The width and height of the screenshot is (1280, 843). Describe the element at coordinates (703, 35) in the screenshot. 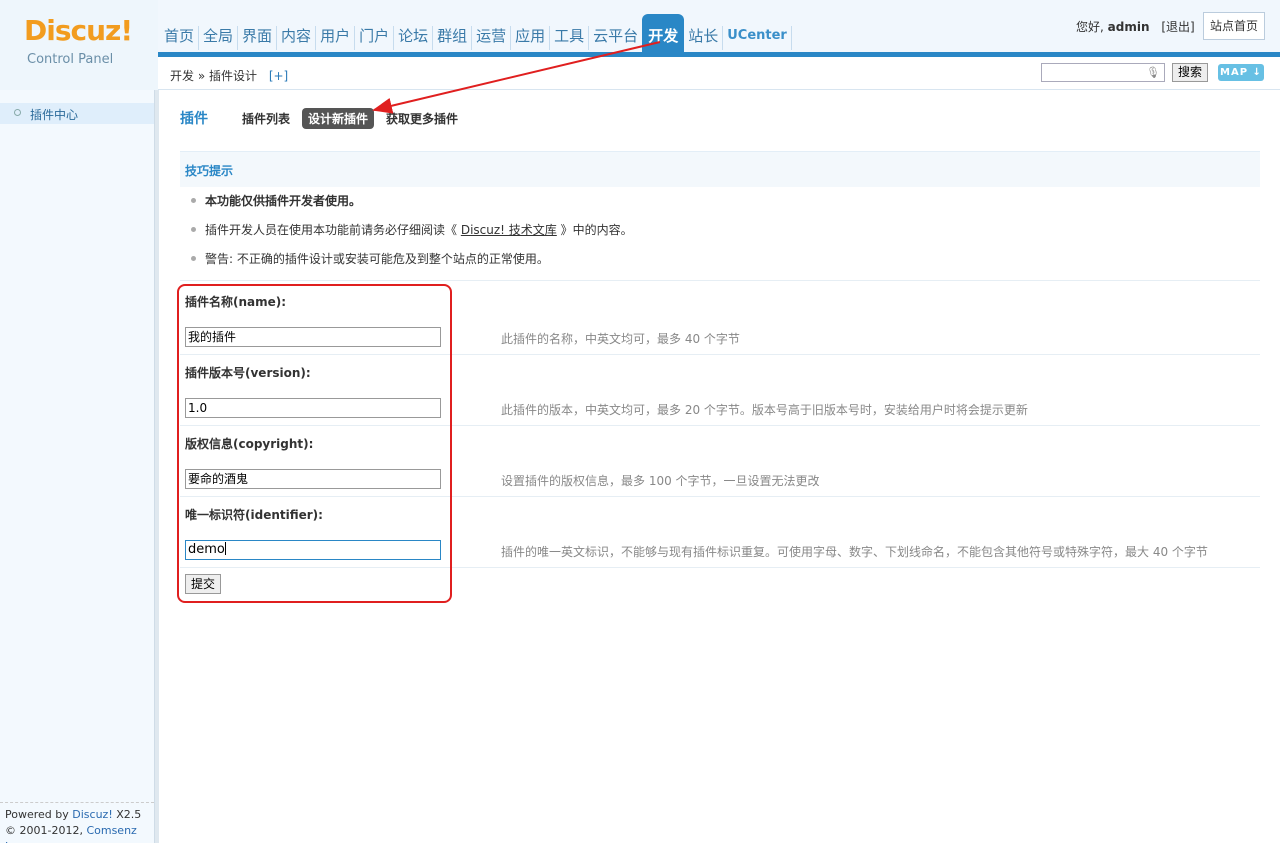

I see `nav-admin: 站长` at that location.